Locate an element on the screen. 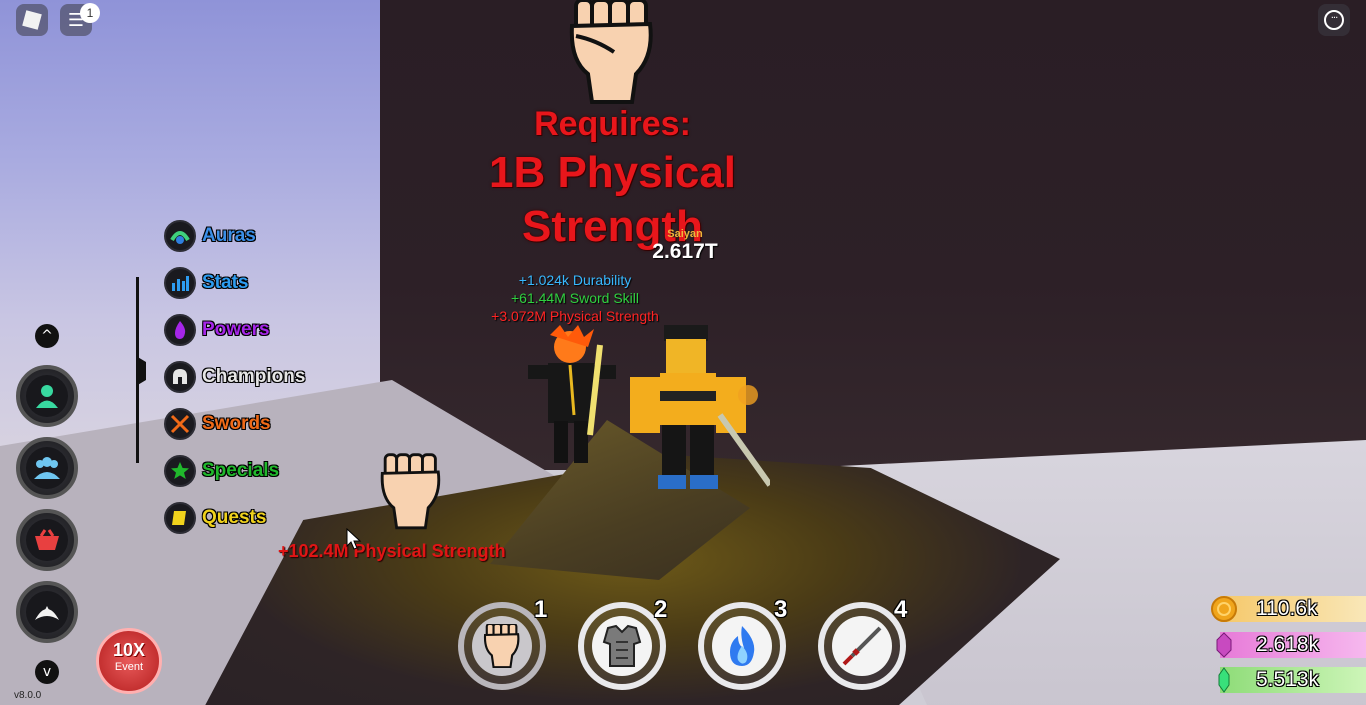 This screenshot has height=705, width=1366. menu-label-quests: Quests is located at coordinates (234, 517).